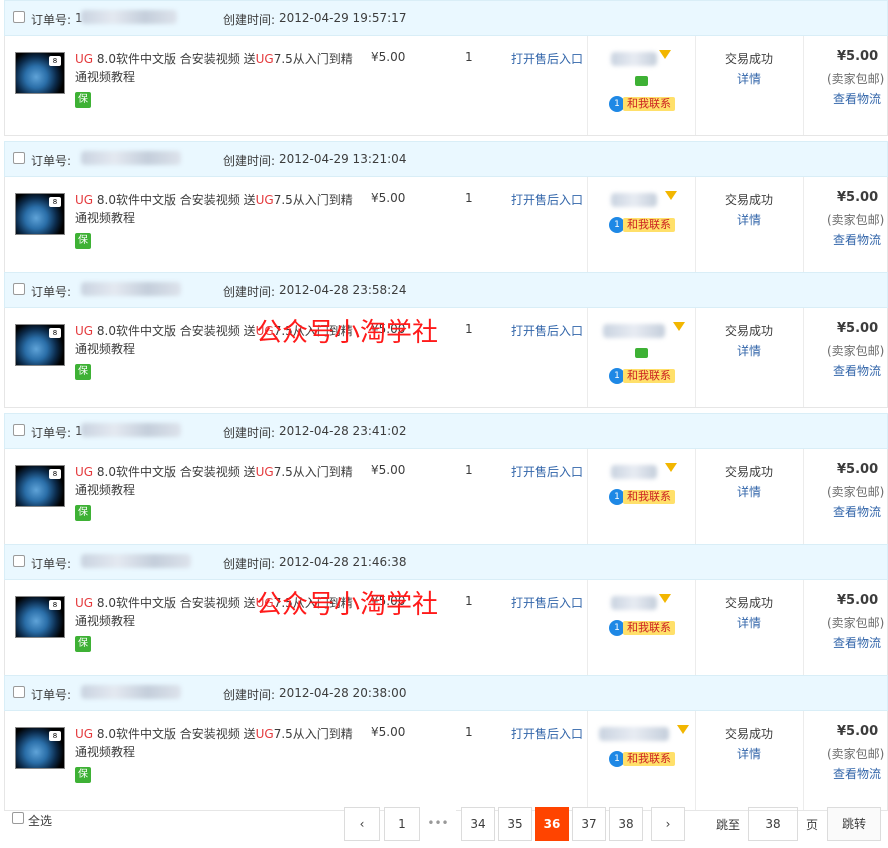  I want to click on page-button: 1, so click(402, 824).